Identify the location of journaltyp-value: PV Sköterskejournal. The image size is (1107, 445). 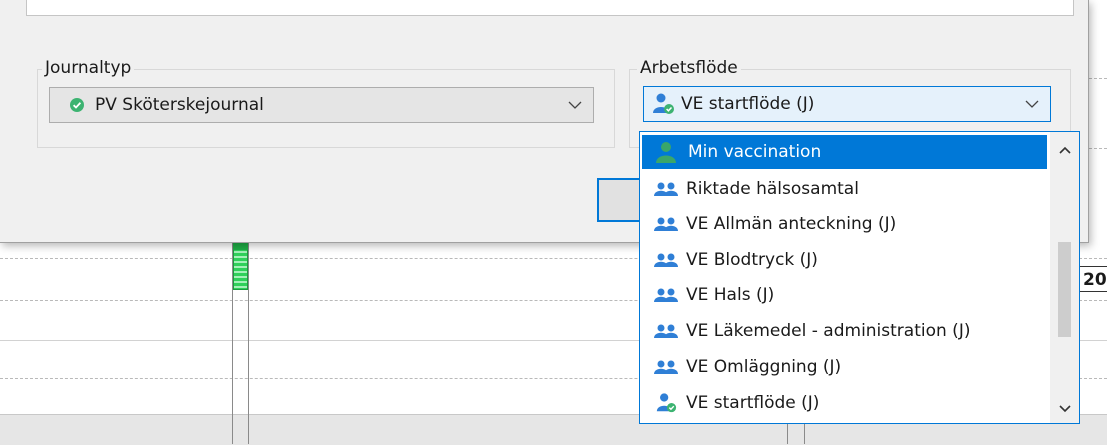
(179, 105).